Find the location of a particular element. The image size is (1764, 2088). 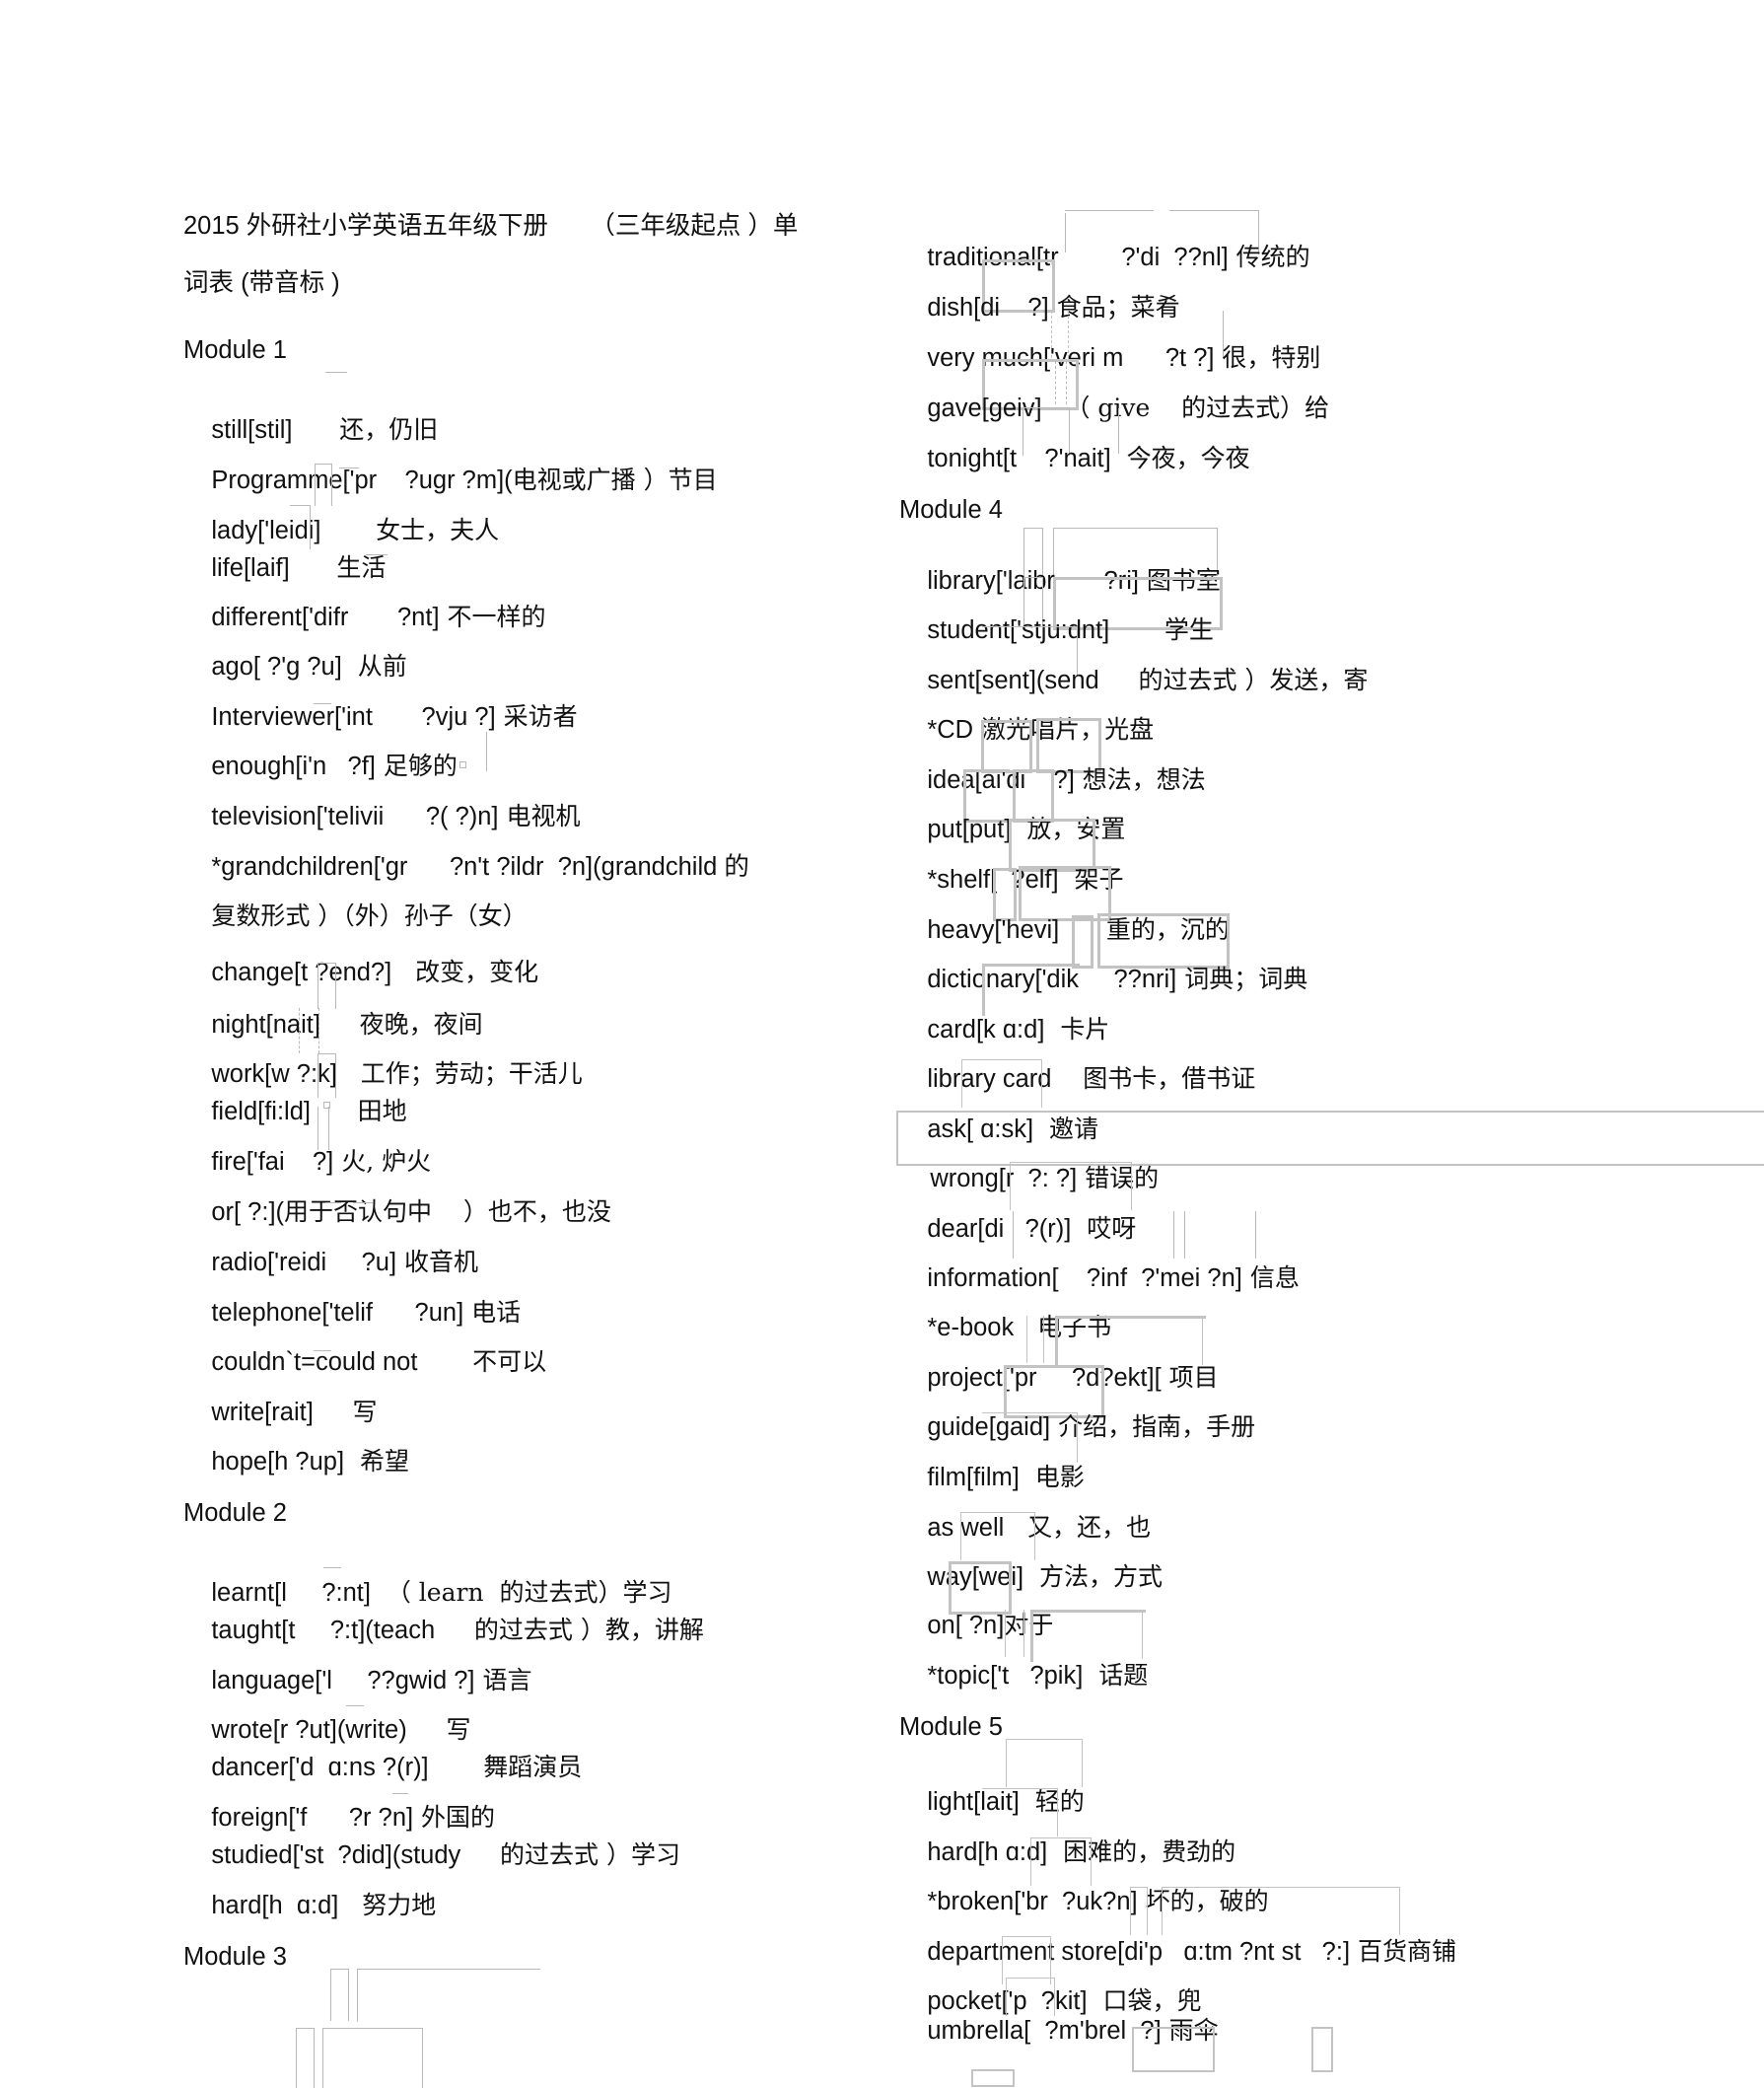

entry-gloss: 舞蹈演员 is located at coordinates (533, 1767).